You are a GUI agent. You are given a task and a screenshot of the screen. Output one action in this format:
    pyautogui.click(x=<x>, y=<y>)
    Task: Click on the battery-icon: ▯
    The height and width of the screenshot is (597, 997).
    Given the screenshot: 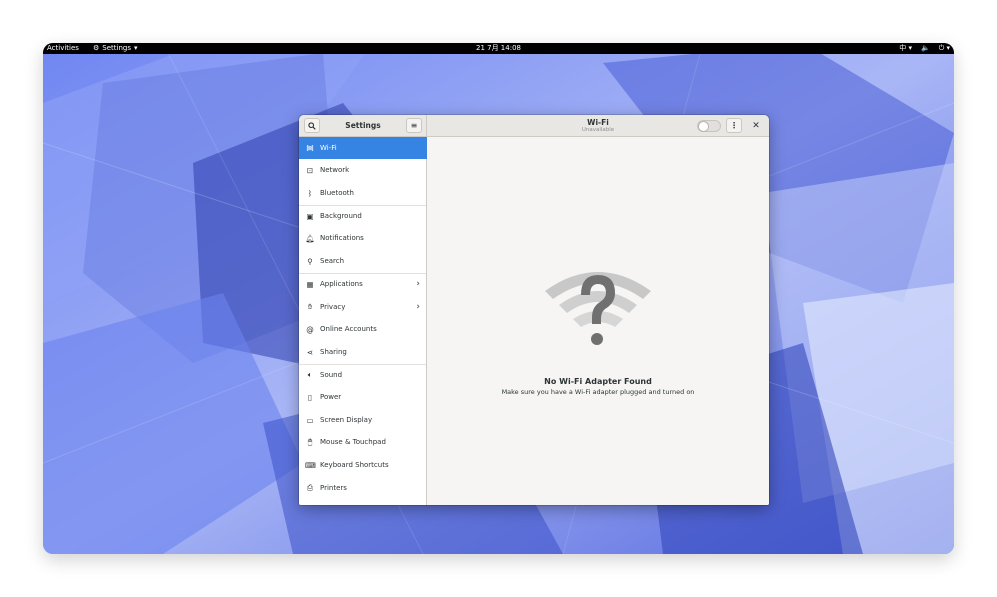 What is the action you would take?
    pyautogui.click(x=310, y=397)
    